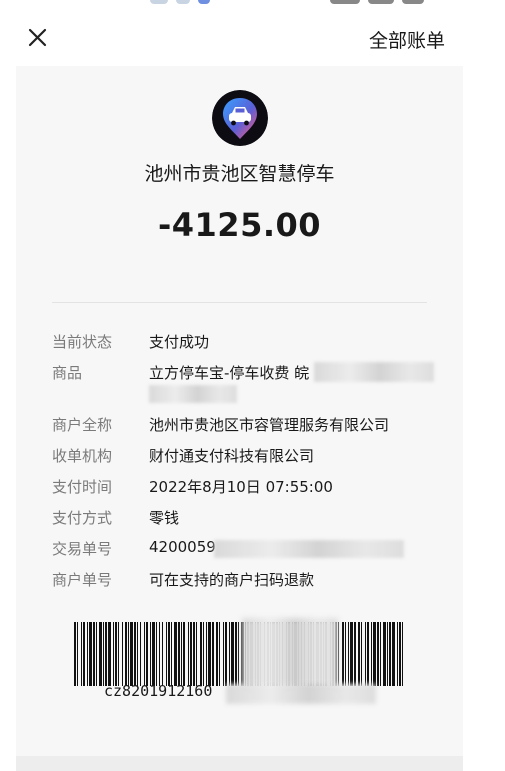 The width and height of the screenshot is (505, 771). I want to click on car-parking-logo-icon, so click(240, 118).